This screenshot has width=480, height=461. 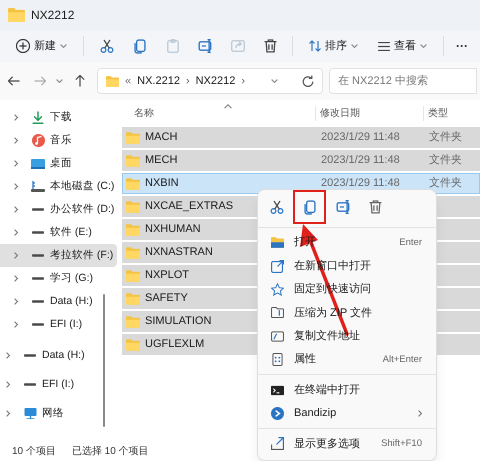 I want to click on file-name: SAFETY, so click(x=166, y=298).